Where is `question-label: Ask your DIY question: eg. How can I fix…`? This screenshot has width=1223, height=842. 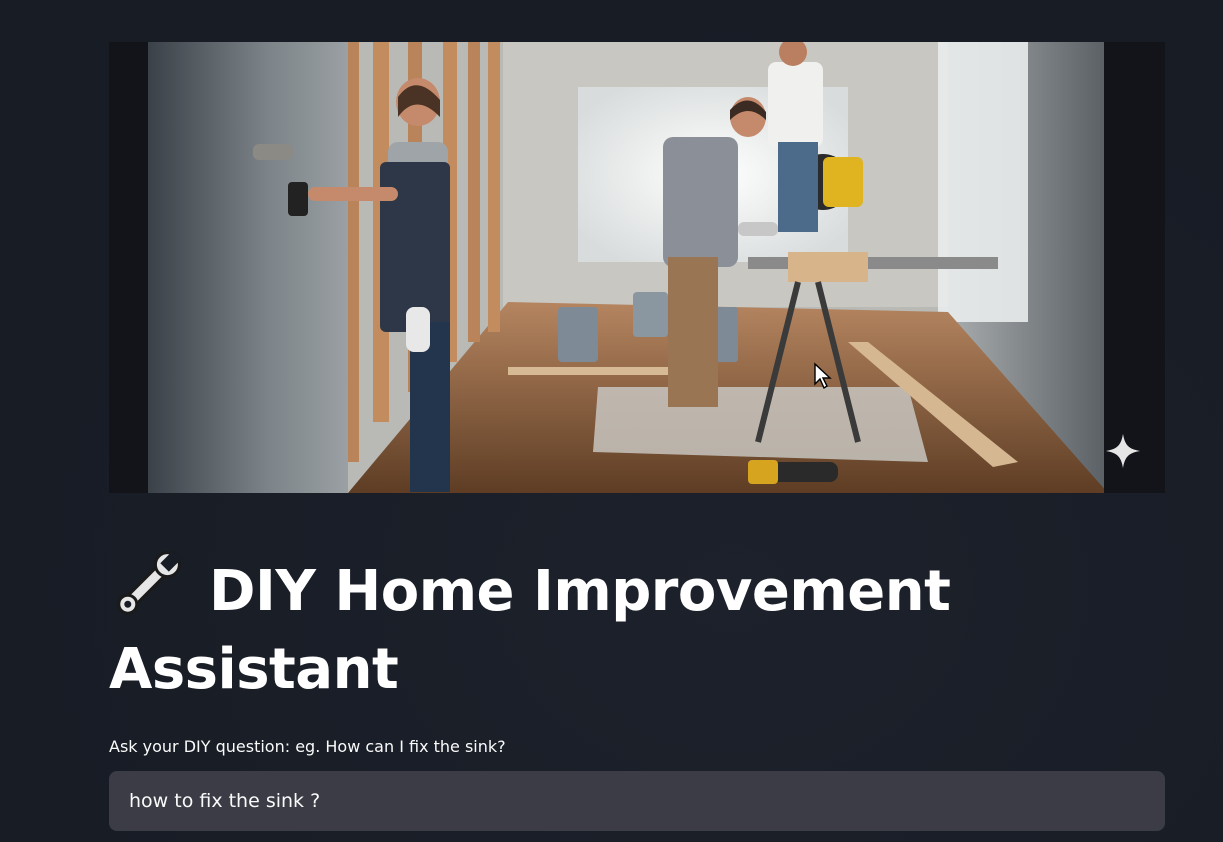 question-label: Ask your DIY question: eg. How can I fix… is located at coordinates (307, 746).